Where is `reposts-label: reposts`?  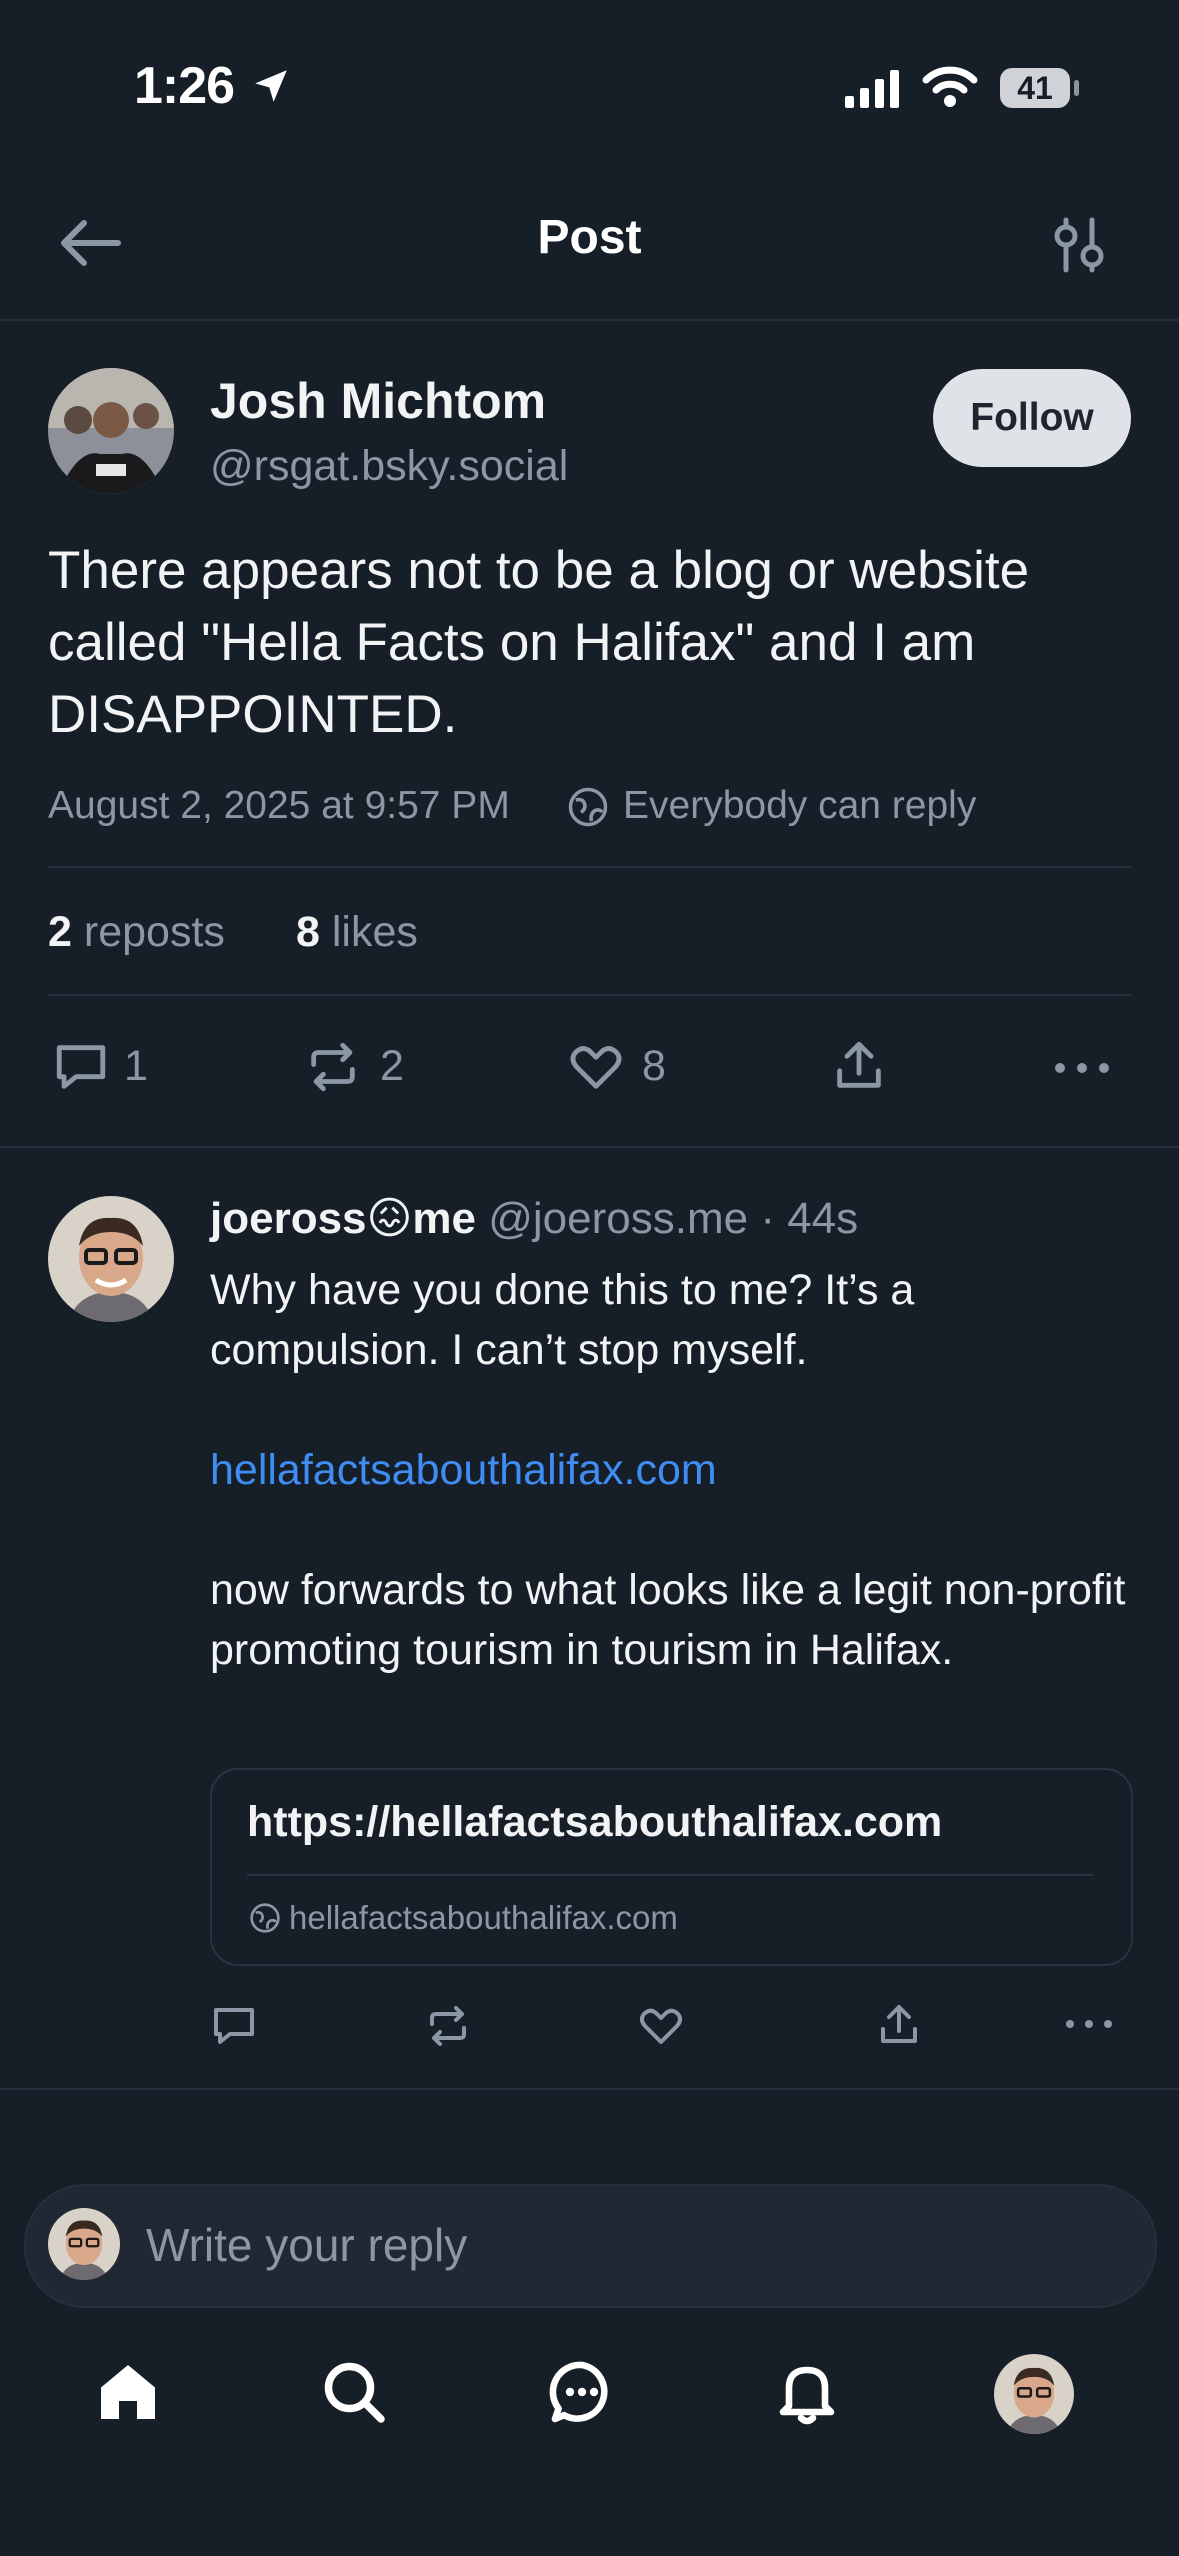 reposts-label: reposts is located at coordinates (154, 932).